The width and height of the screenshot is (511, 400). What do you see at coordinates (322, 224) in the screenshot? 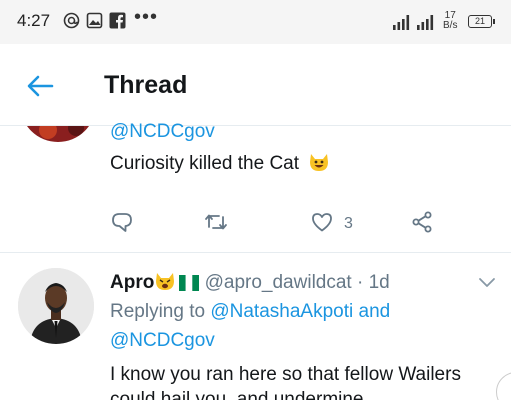
I see `like-icon` at bounding box center [322, 224].